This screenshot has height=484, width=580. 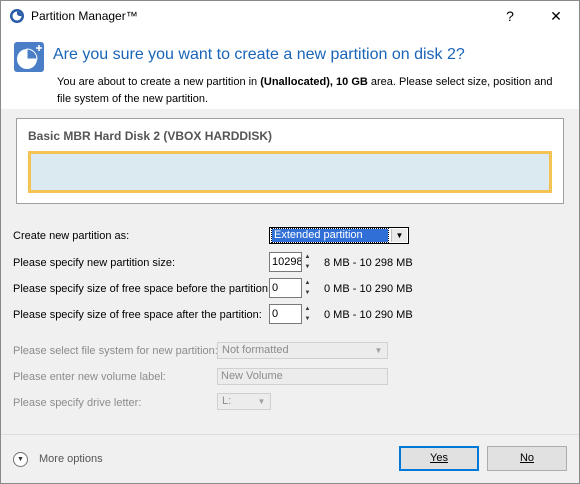 I want to click on partition-size-range: 8 MB - 10 298 MB, so click(x=368, y=263).